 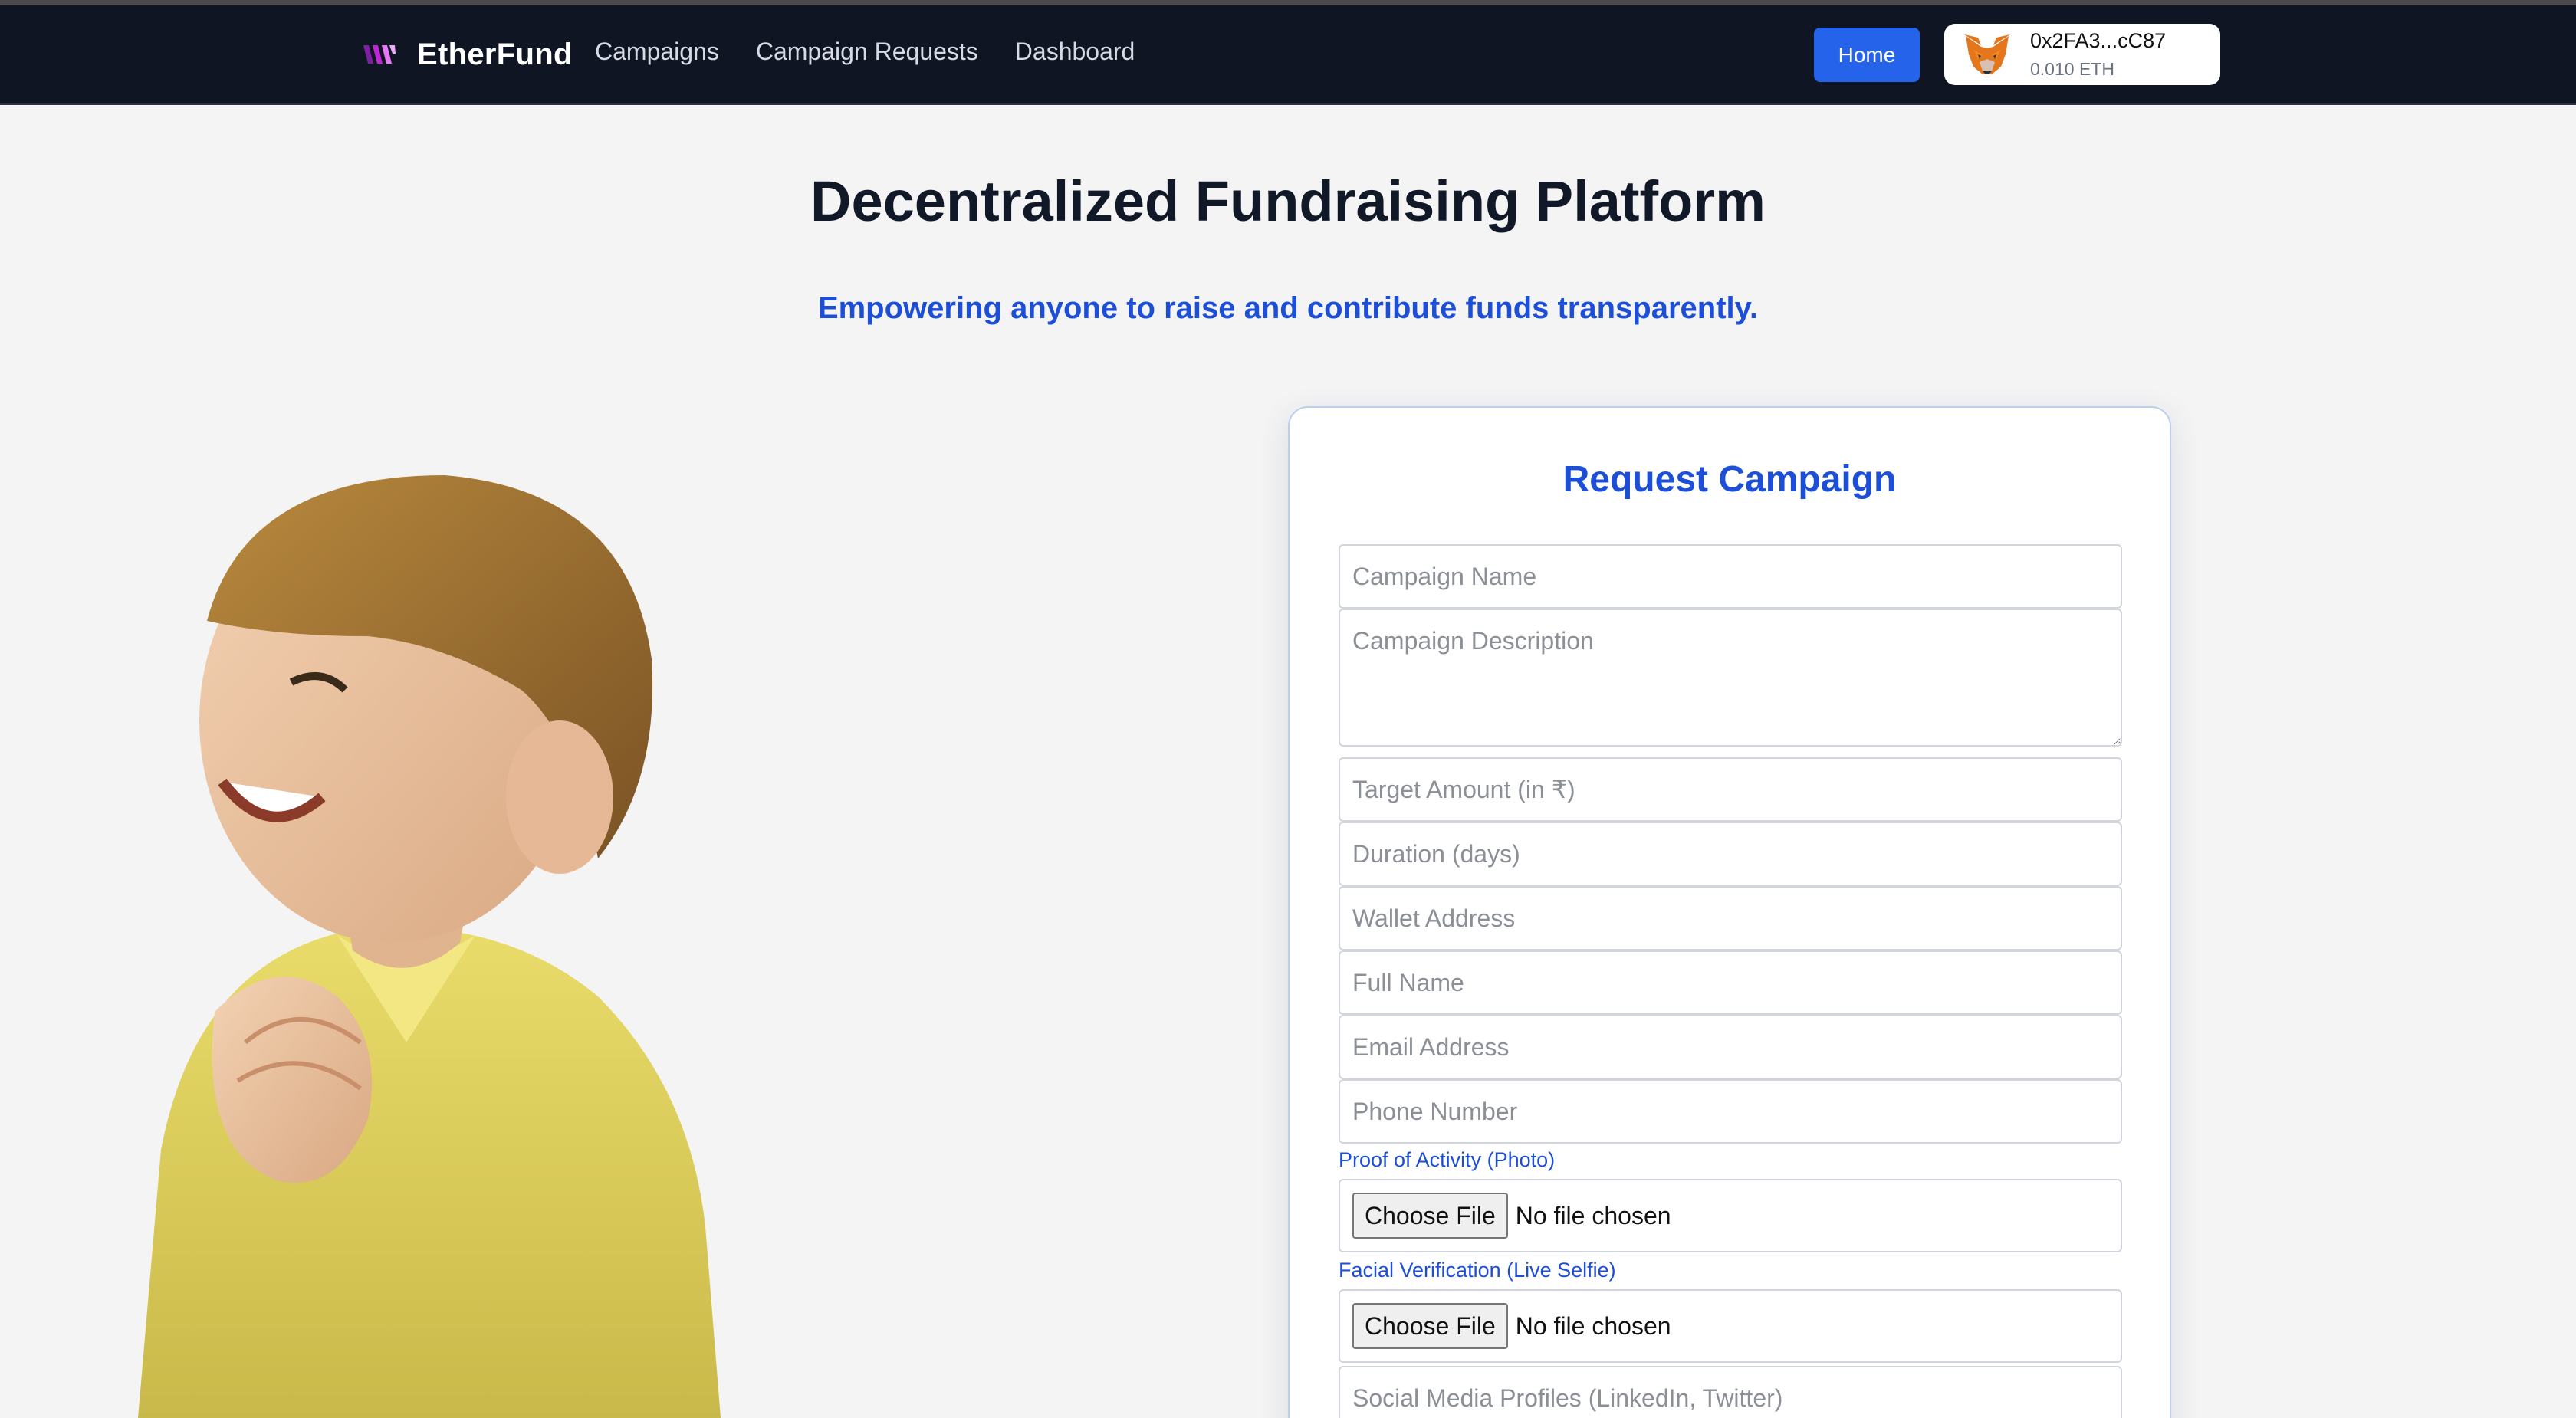 What do you see at coordinates (1075, 52) in the screenshot?
I see `nav-link-dashboard: Dashboard` at bounding box center [1075, 52].